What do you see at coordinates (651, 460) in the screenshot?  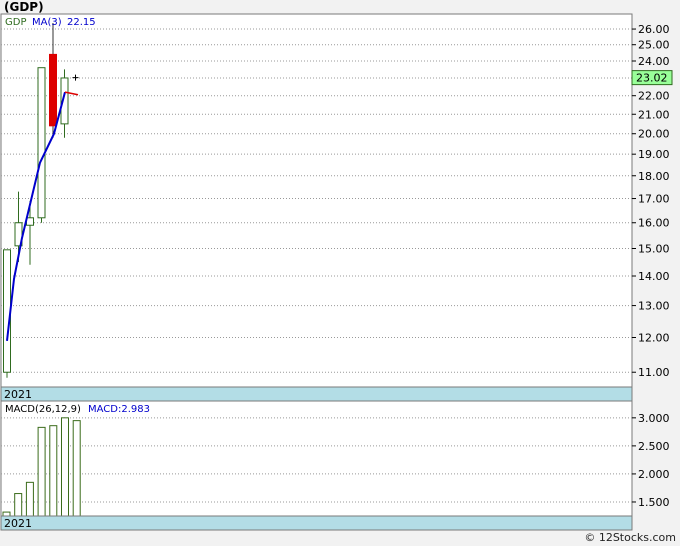 I see `macd-axis: 1.500 2.000 2.500 3.000` at bounding box center [651, 460].